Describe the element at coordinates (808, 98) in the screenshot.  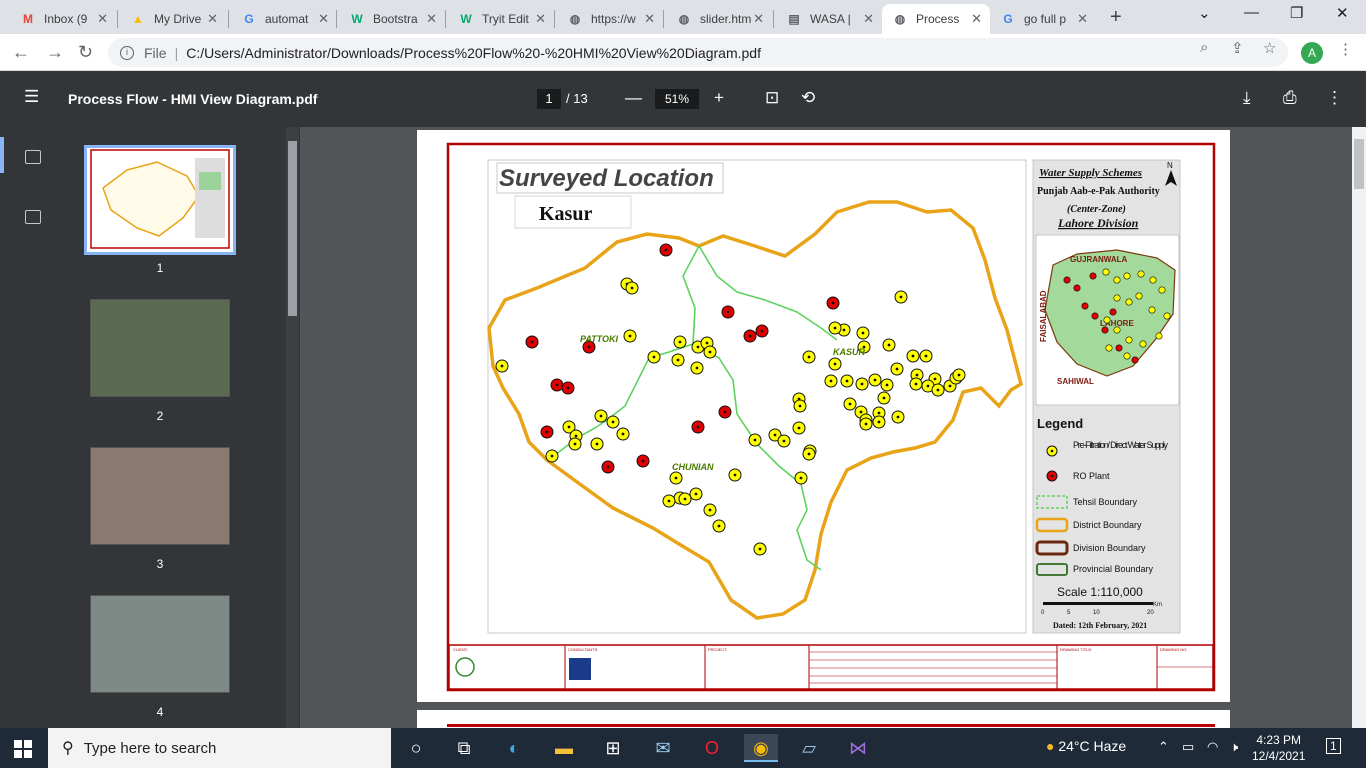
I see `rotate-icon: ⟲` at that location.